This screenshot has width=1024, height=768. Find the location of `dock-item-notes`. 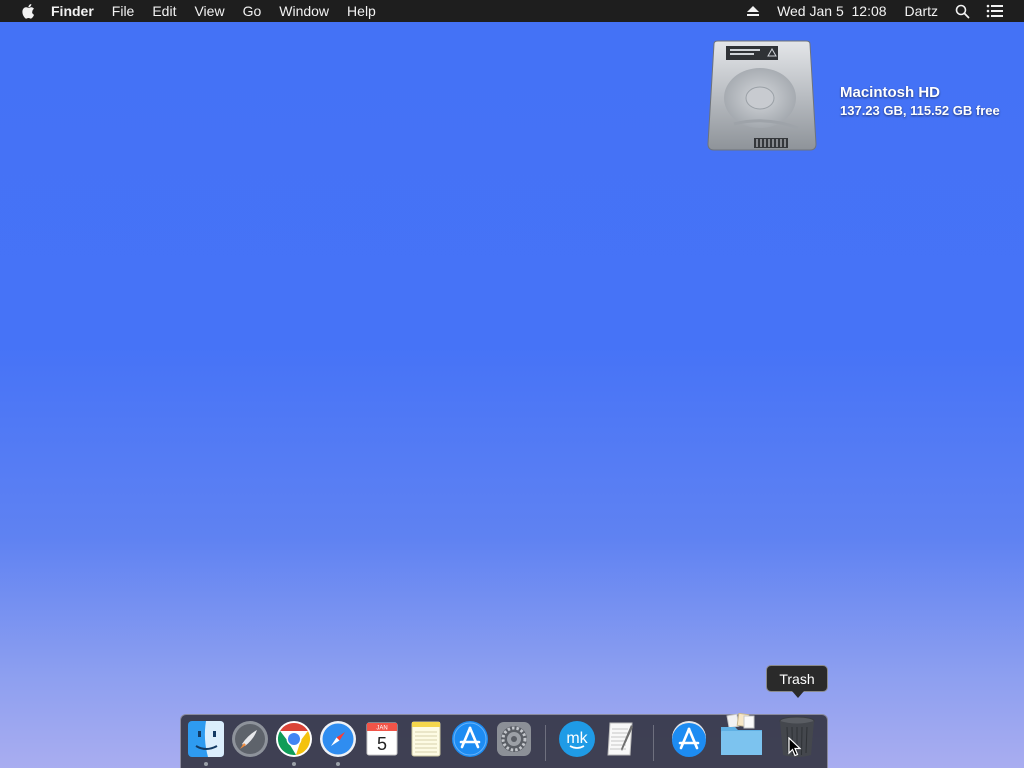

dock-item-notes is located at coordinates (426, 739).